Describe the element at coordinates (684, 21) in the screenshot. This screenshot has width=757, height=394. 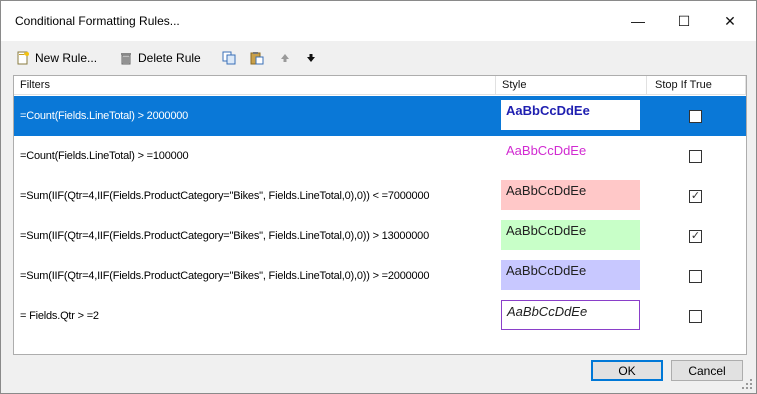
I see `maximize-button: ☐` at that location.